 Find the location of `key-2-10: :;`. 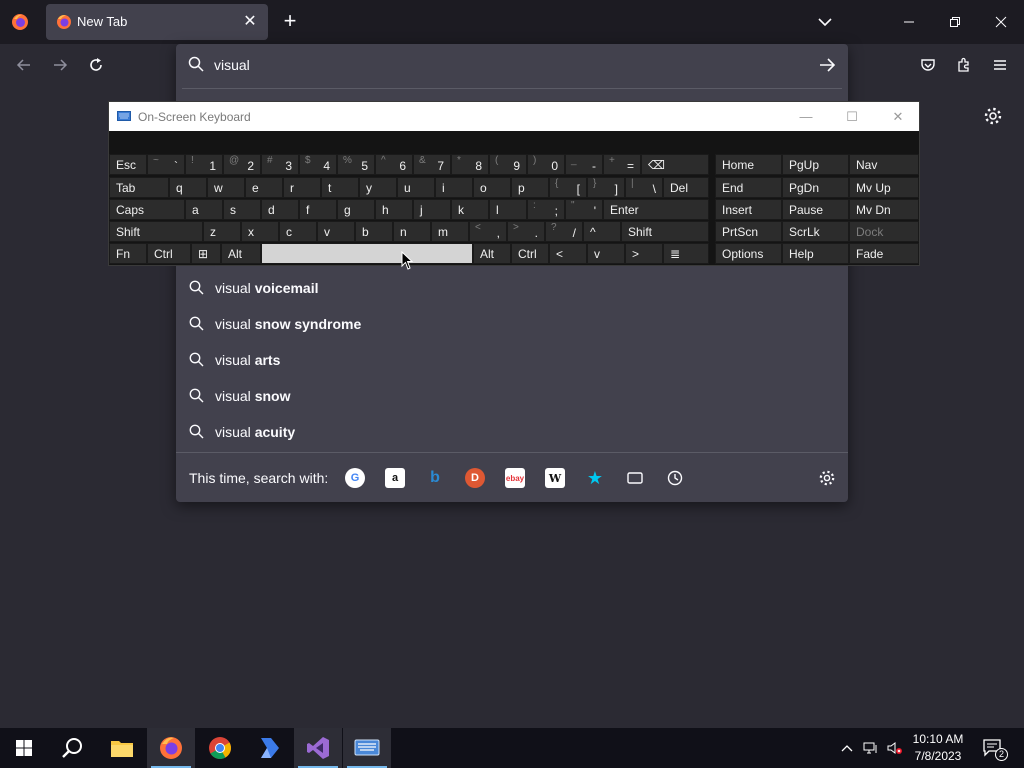

key-2-10: :; is located at coordinates (546, 209).